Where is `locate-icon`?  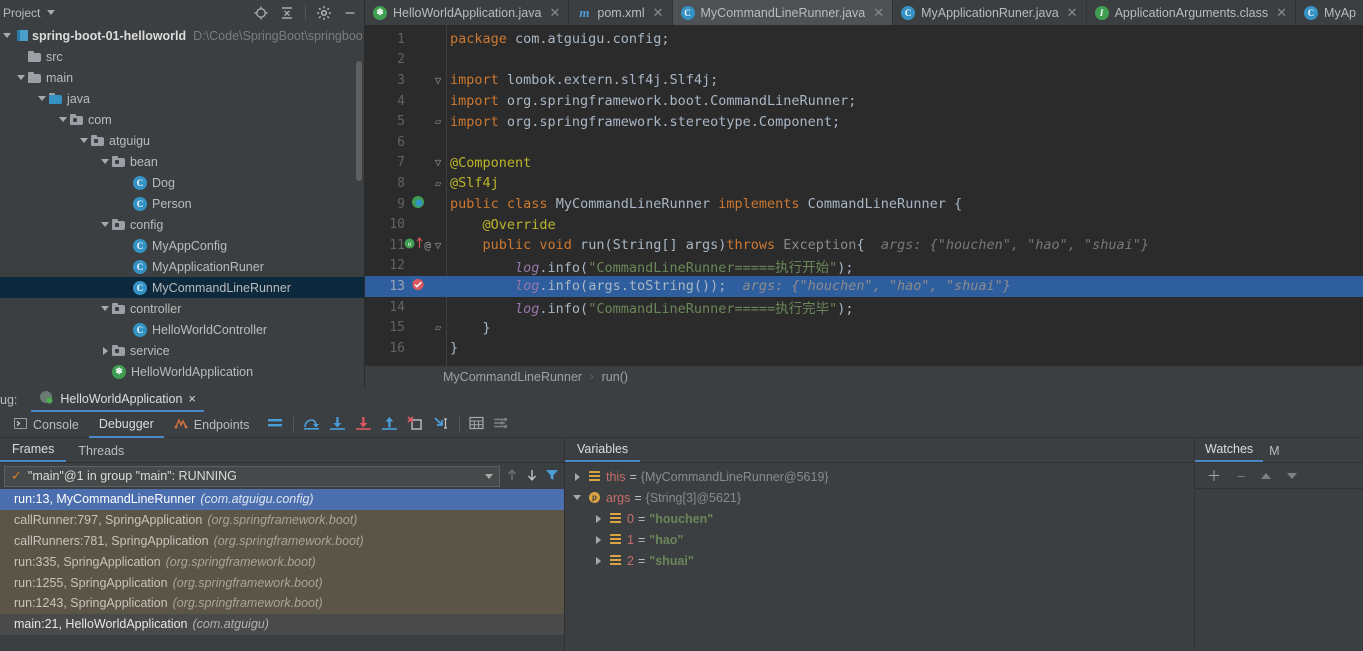
locate-icon is located at coordinates (261, 13).